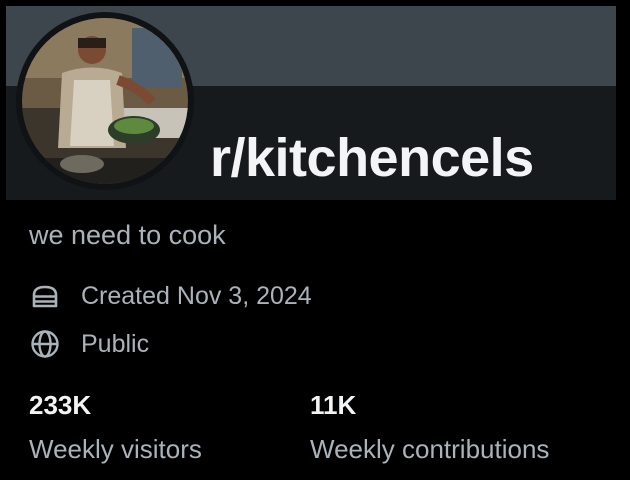  I want to click on stat-value: 233K, so click(60, 405).